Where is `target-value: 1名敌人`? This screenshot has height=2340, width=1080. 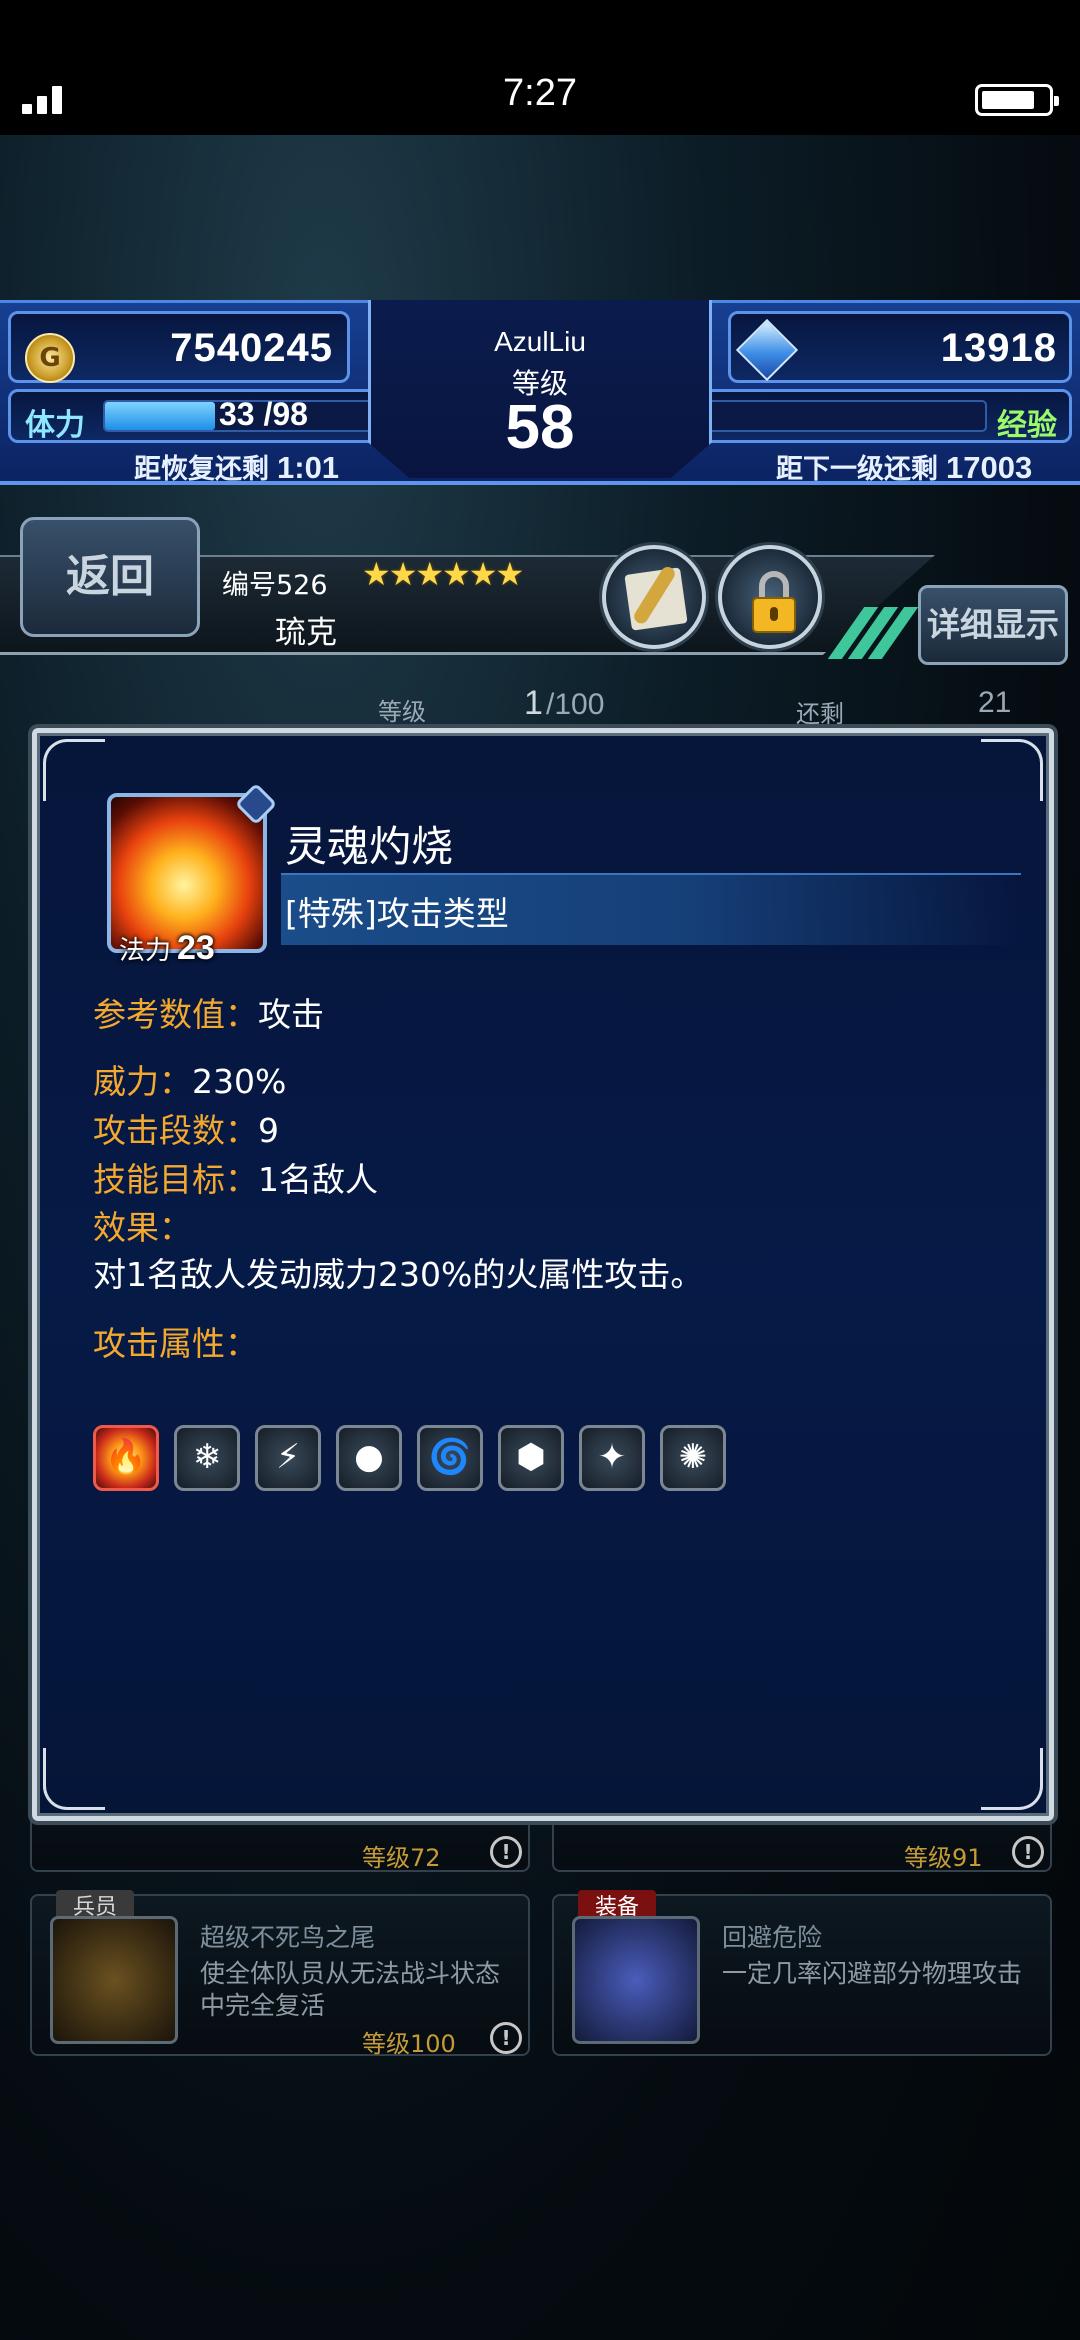
target-value: 1名敌人 is located at coordinates (318, 1179).